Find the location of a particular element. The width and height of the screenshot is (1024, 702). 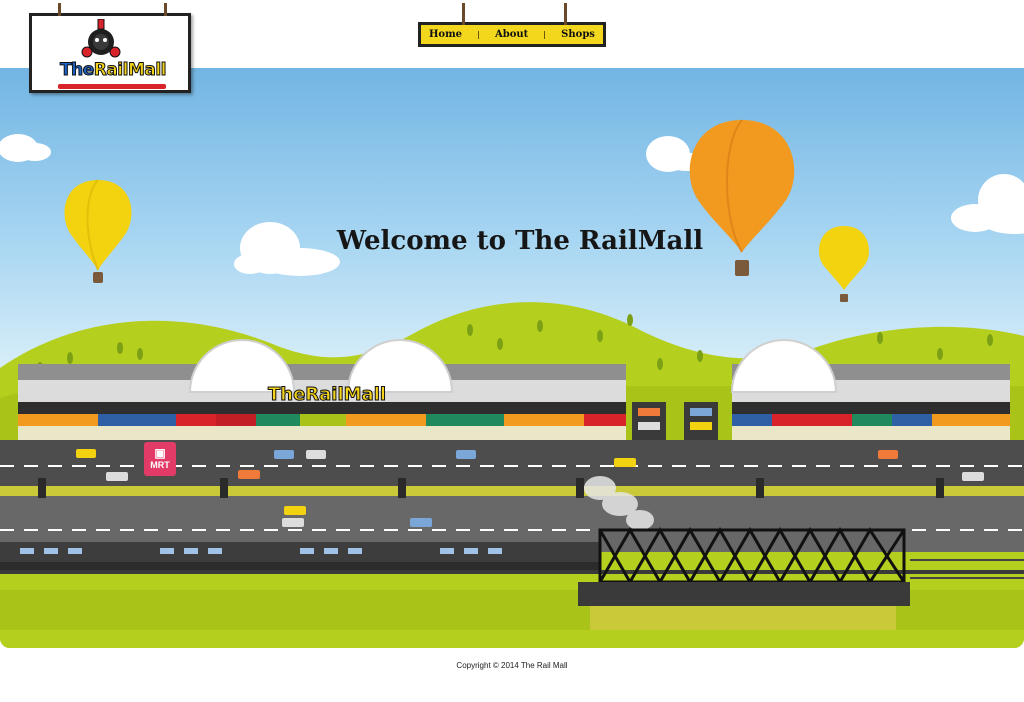

mrt-label: MRT is located at coordinates (160, 465).